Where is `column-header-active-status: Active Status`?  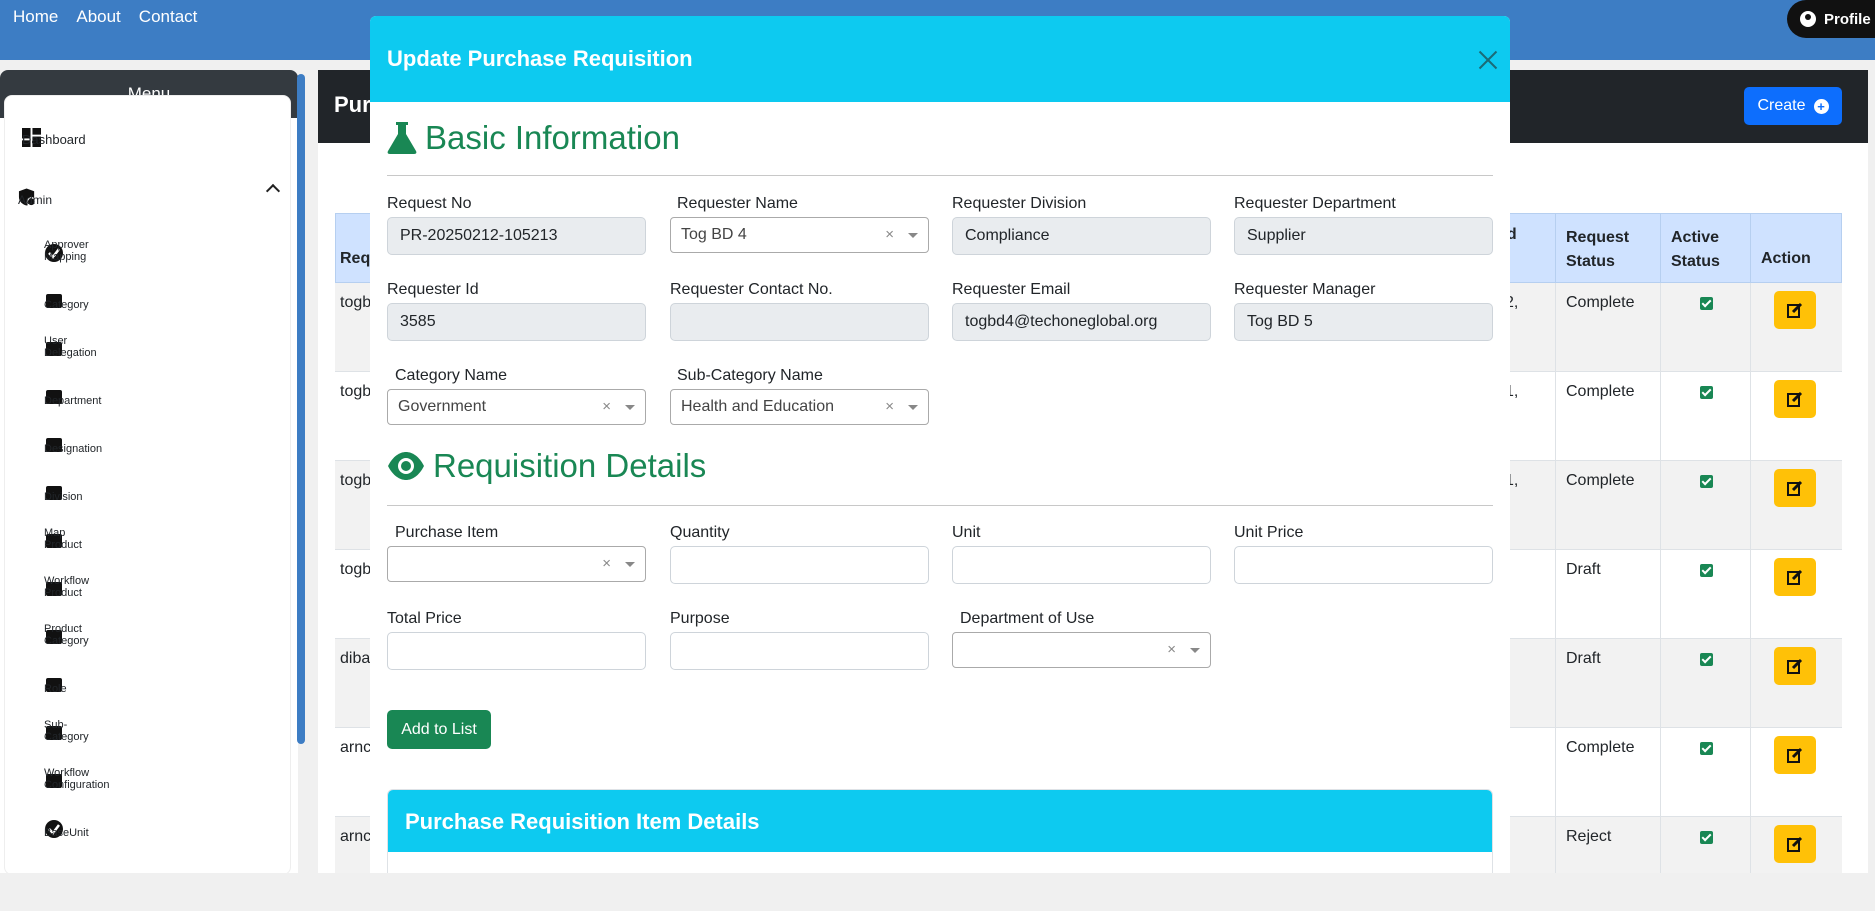
column-header-active-status: Active Status is located at coordinates (1701, 250).